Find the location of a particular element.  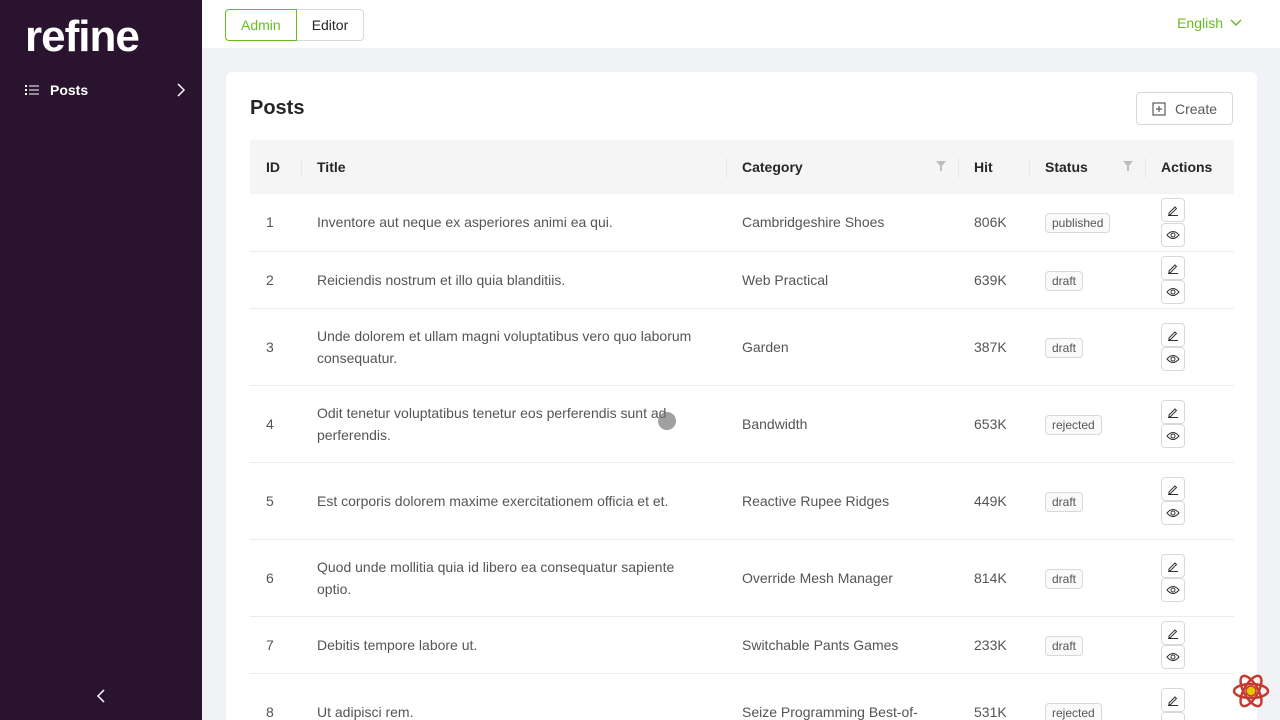

create-button-label: Create is located at coordinates (1195, 108).